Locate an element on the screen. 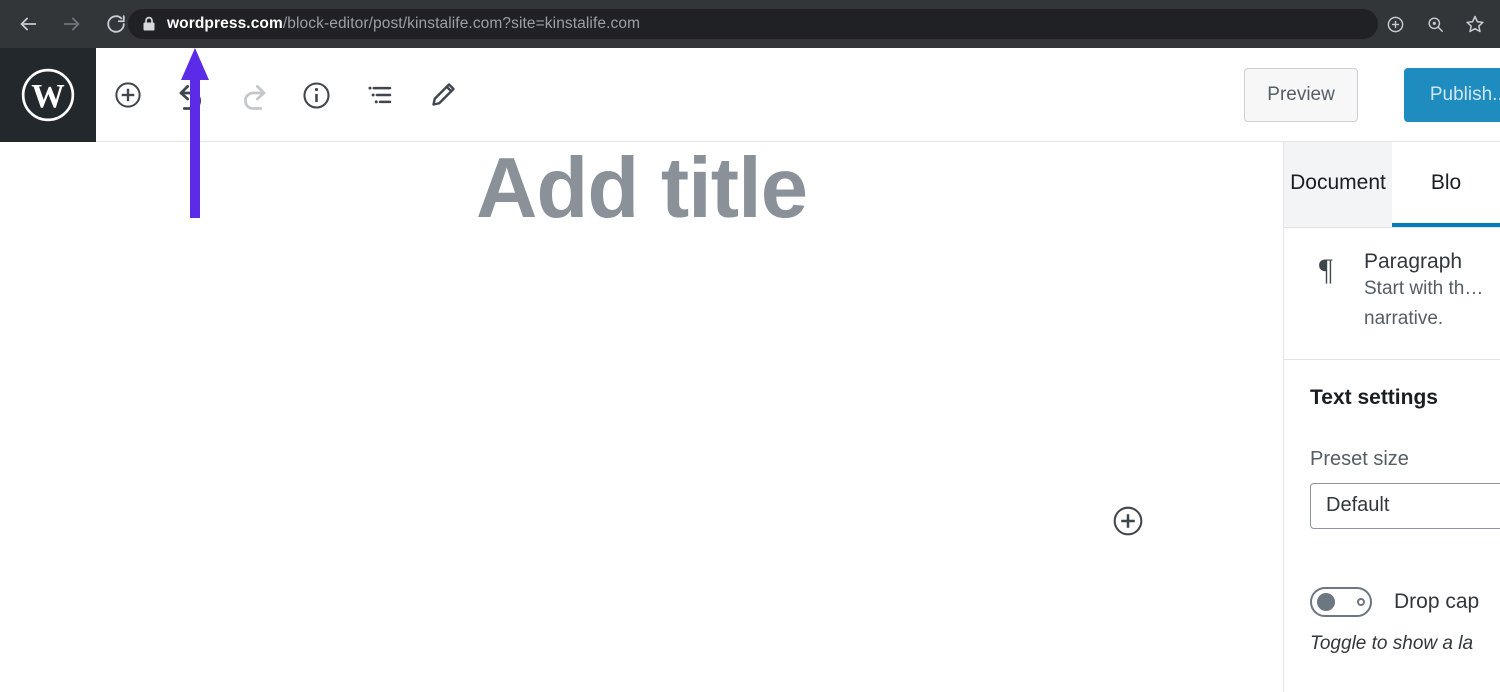 The image size is (1500, 692). preview-button: Preview is located at coordinates (1301, 95).